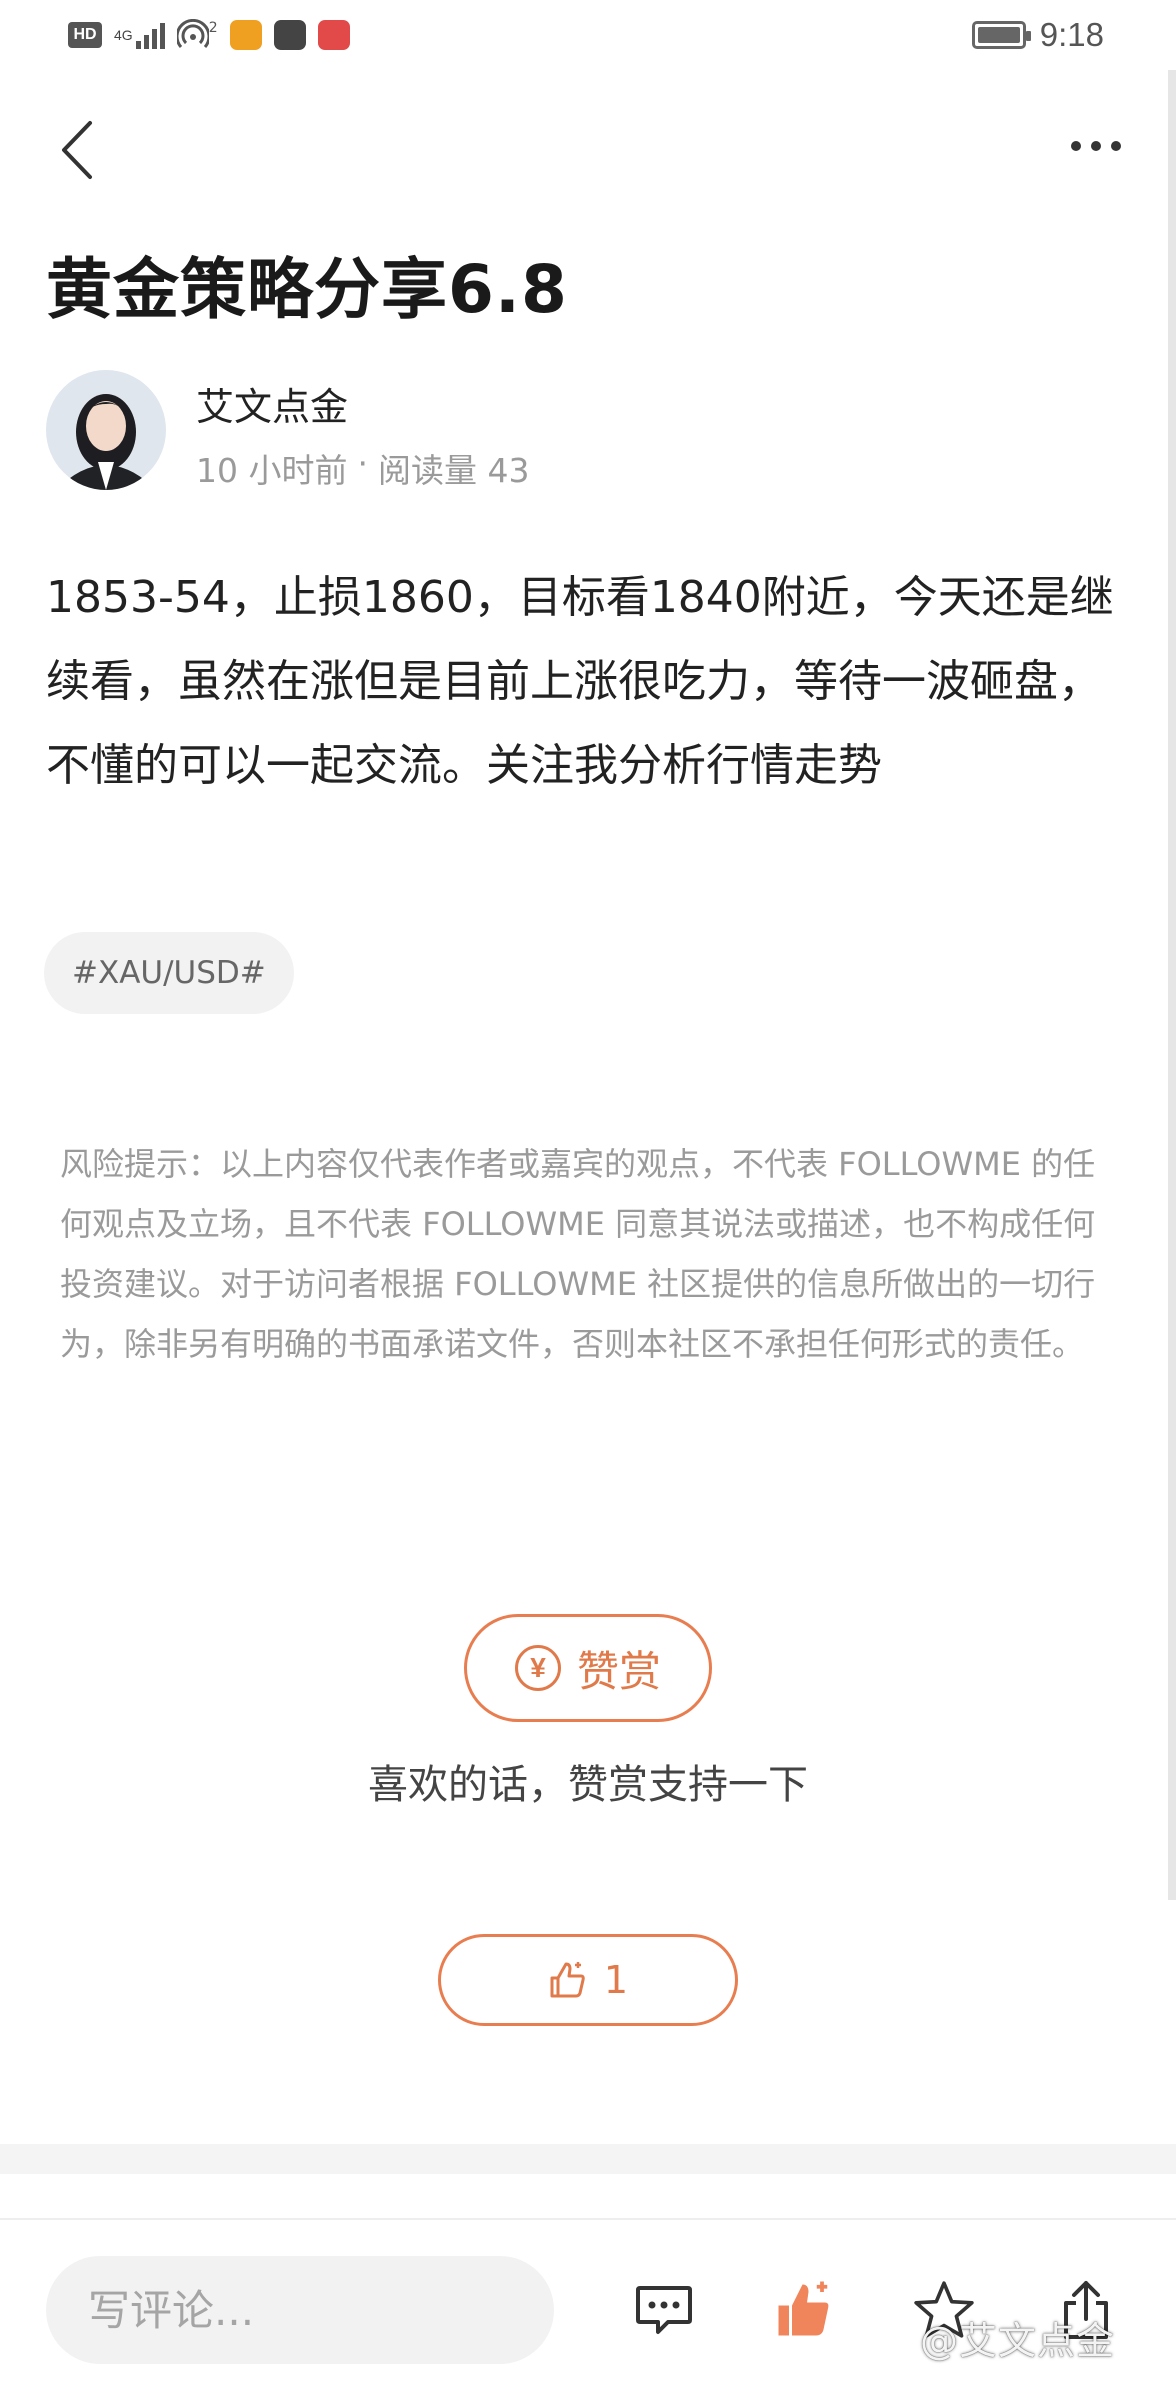 The image size is (1176, 2400). What do you see at coordinates (1001, 35) in the screenshot?
I see `battery-icon` at bounding box center [1001, 35].